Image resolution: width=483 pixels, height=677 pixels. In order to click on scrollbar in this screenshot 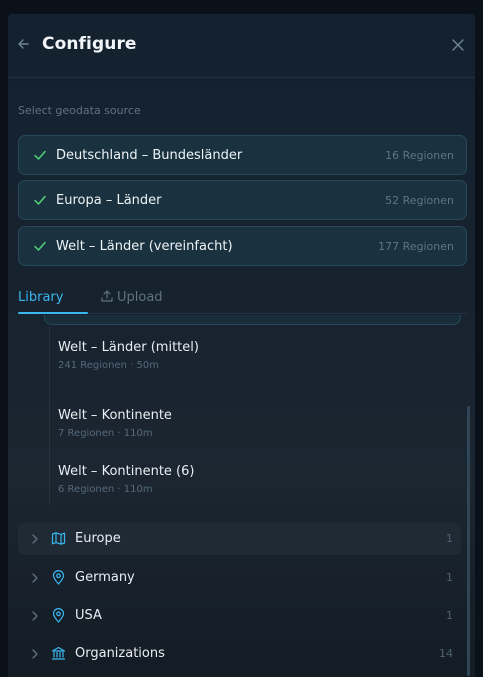, I will do `click(468, 541)`.